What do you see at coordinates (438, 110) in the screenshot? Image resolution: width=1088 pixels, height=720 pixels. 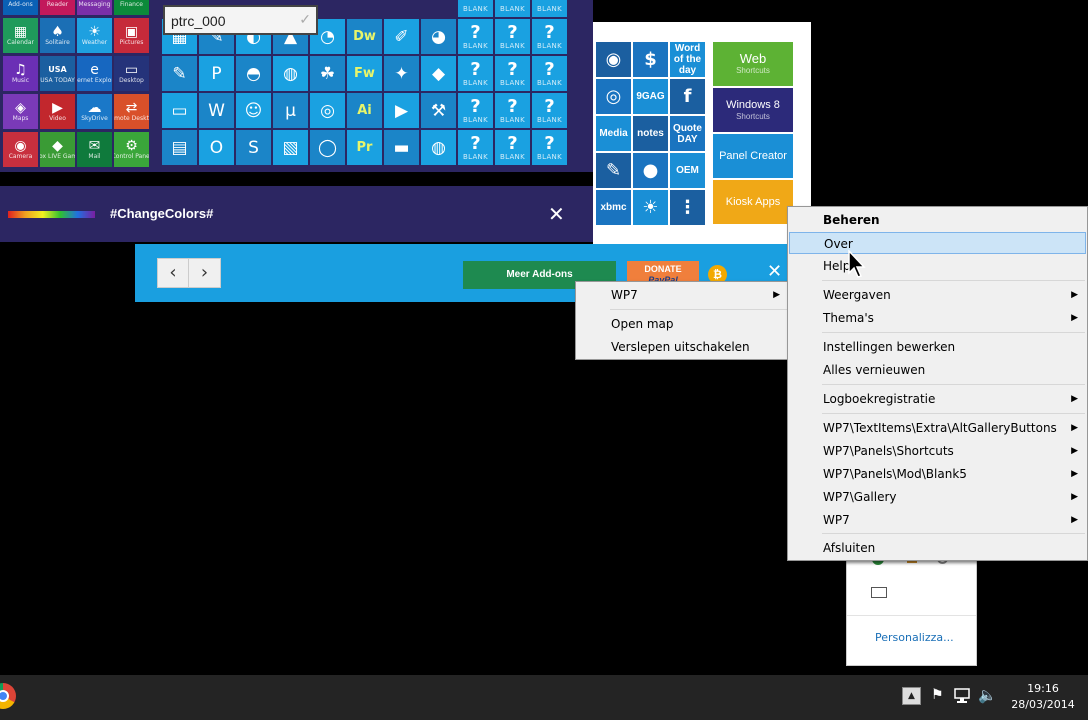 I see `app-icon-tile: ⚒` at bounding box center [438, 110].